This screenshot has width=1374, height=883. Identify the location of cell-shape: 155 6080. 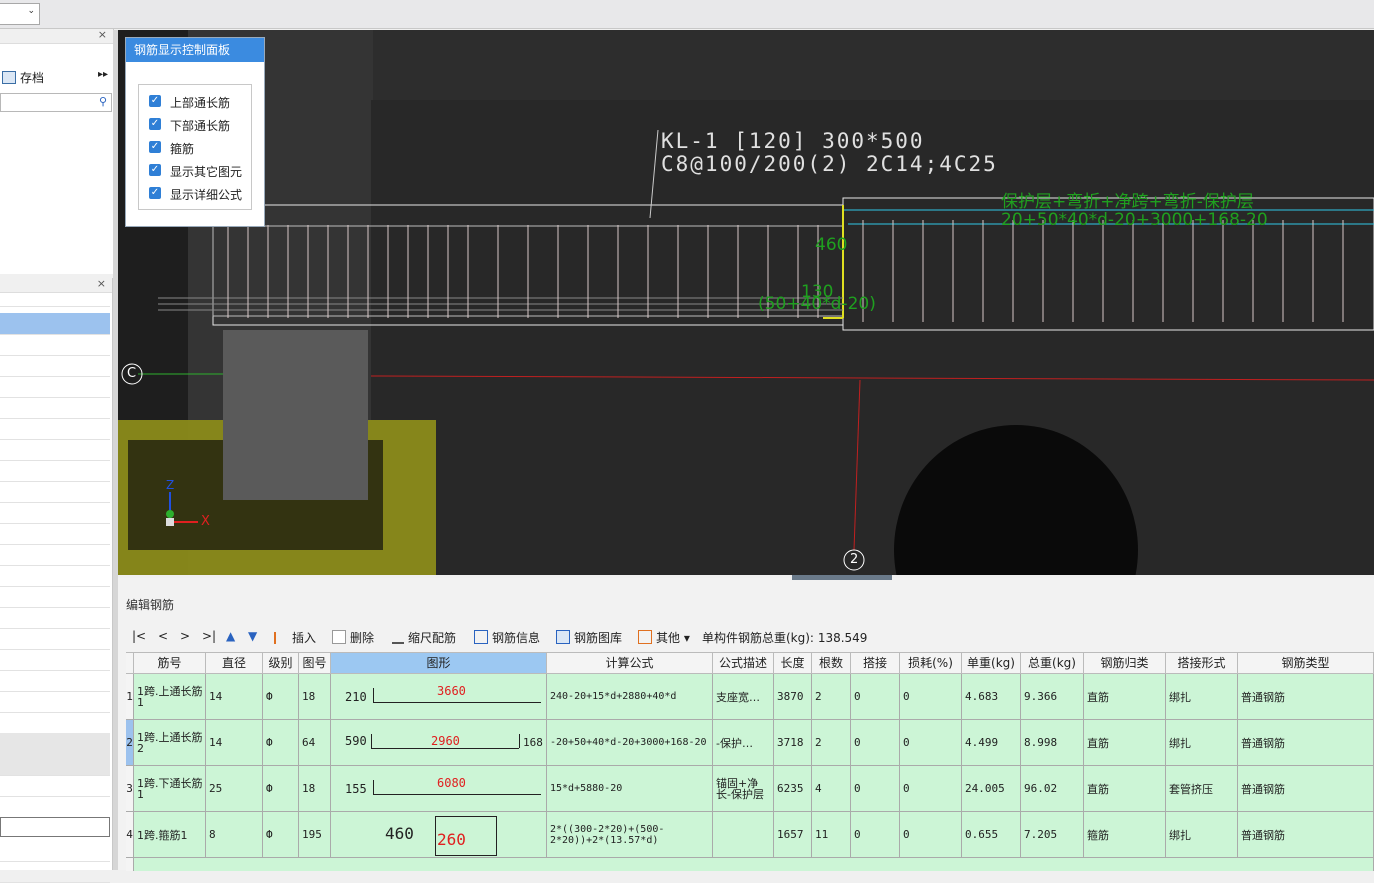
(439, 789).